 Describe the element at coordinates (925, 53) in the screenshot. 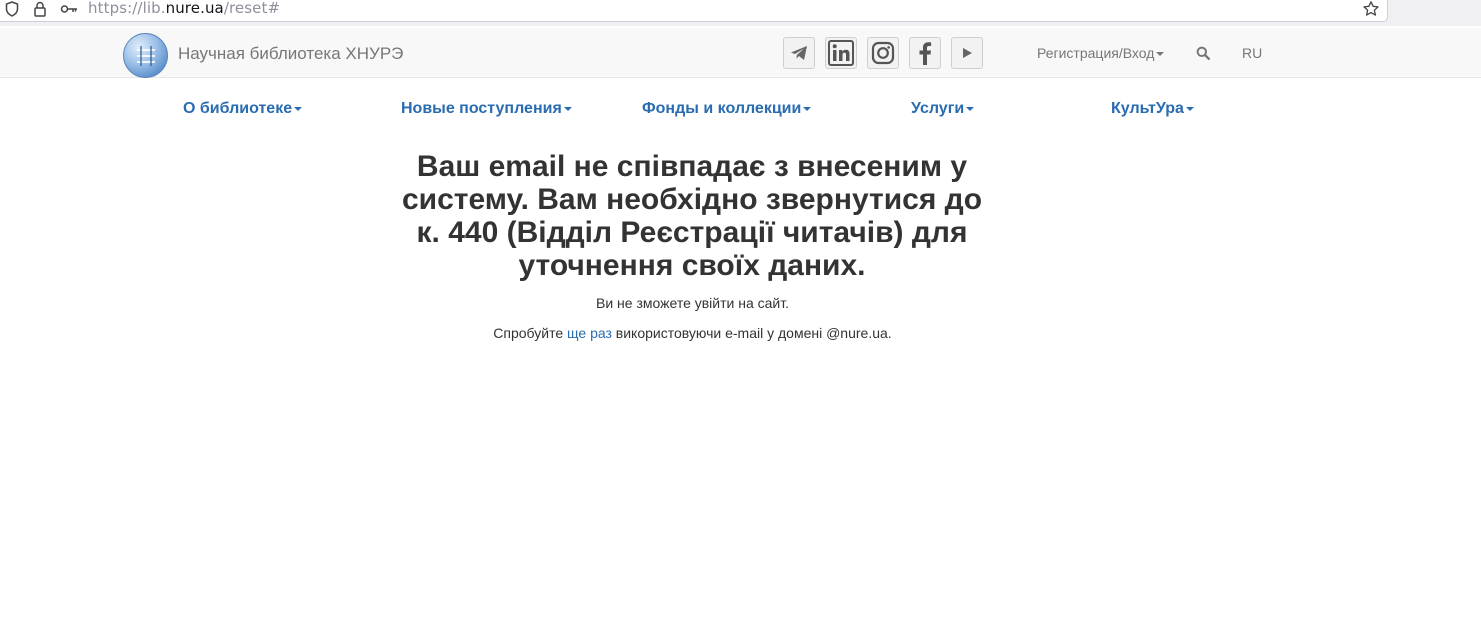

I see `facebook-icon` at that location.